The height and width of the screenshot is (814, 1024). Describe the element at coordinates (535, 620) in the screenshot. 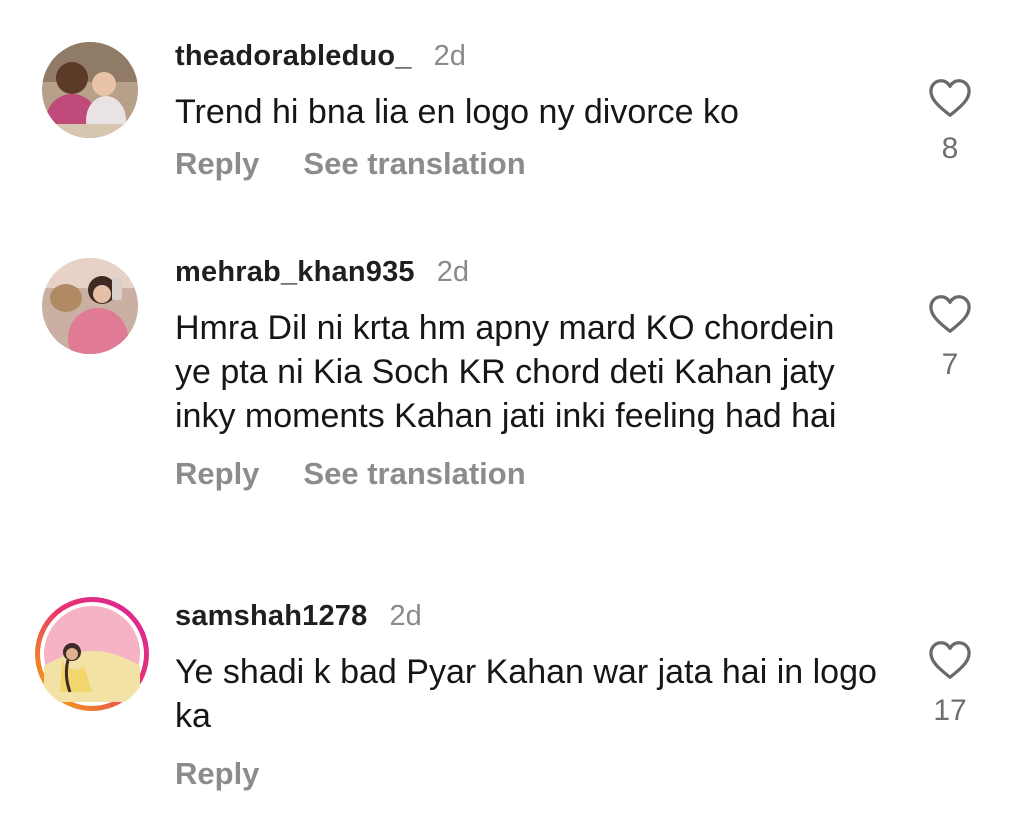

I see `comment-meta: samshah1278 2d` at that location.